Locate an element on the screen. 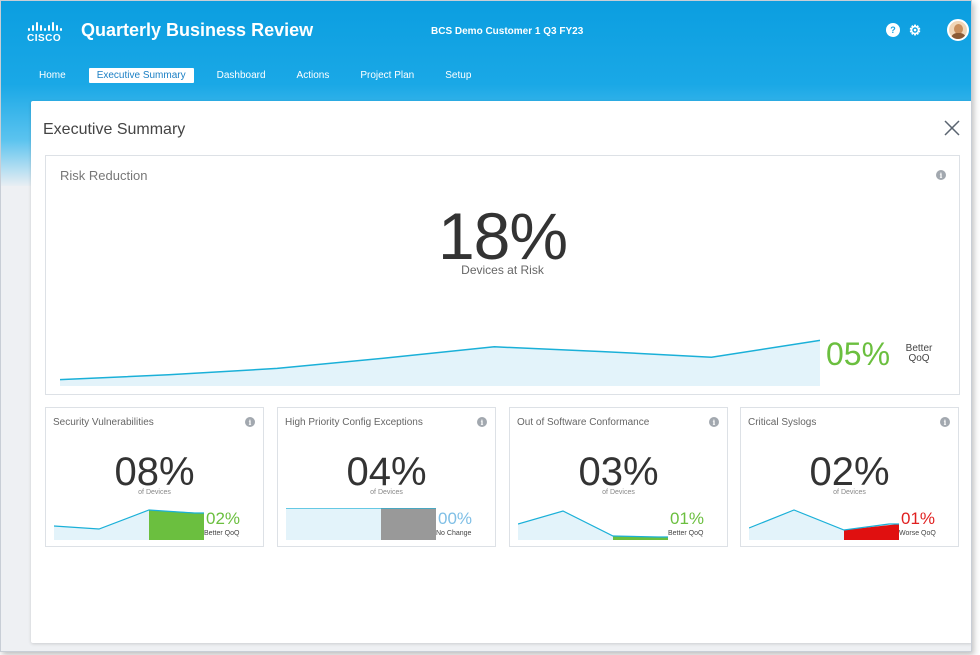 Image resolution: width=980 pixels, height=655 pixels. card-title: High Priority Config Exceptions is located at coordinates (354, 422).